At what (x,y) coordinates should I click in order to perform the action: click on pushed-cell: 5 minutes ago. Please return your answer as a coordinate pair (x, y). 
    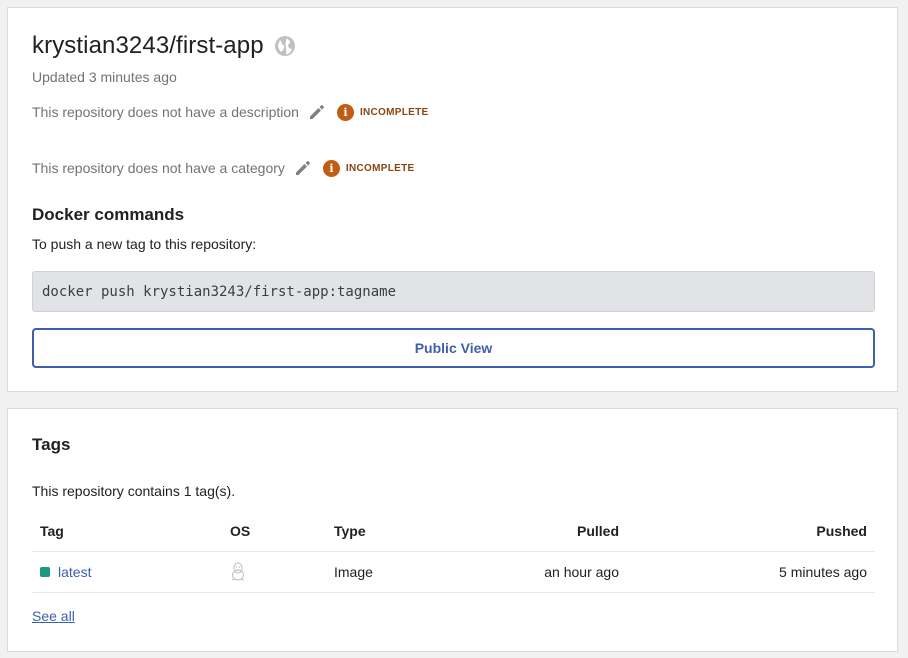
    Looking at the image, I should click on (823, 572).